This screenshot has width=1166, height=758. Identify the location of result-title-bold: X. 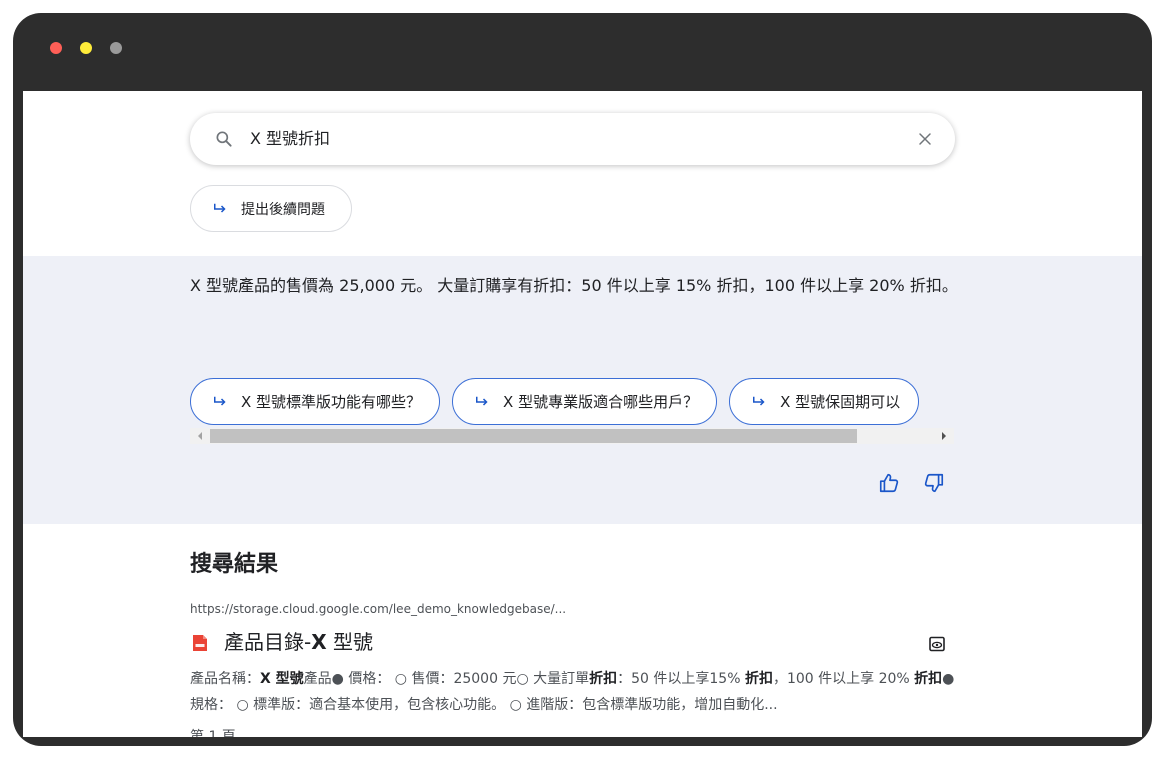
(319, 642).